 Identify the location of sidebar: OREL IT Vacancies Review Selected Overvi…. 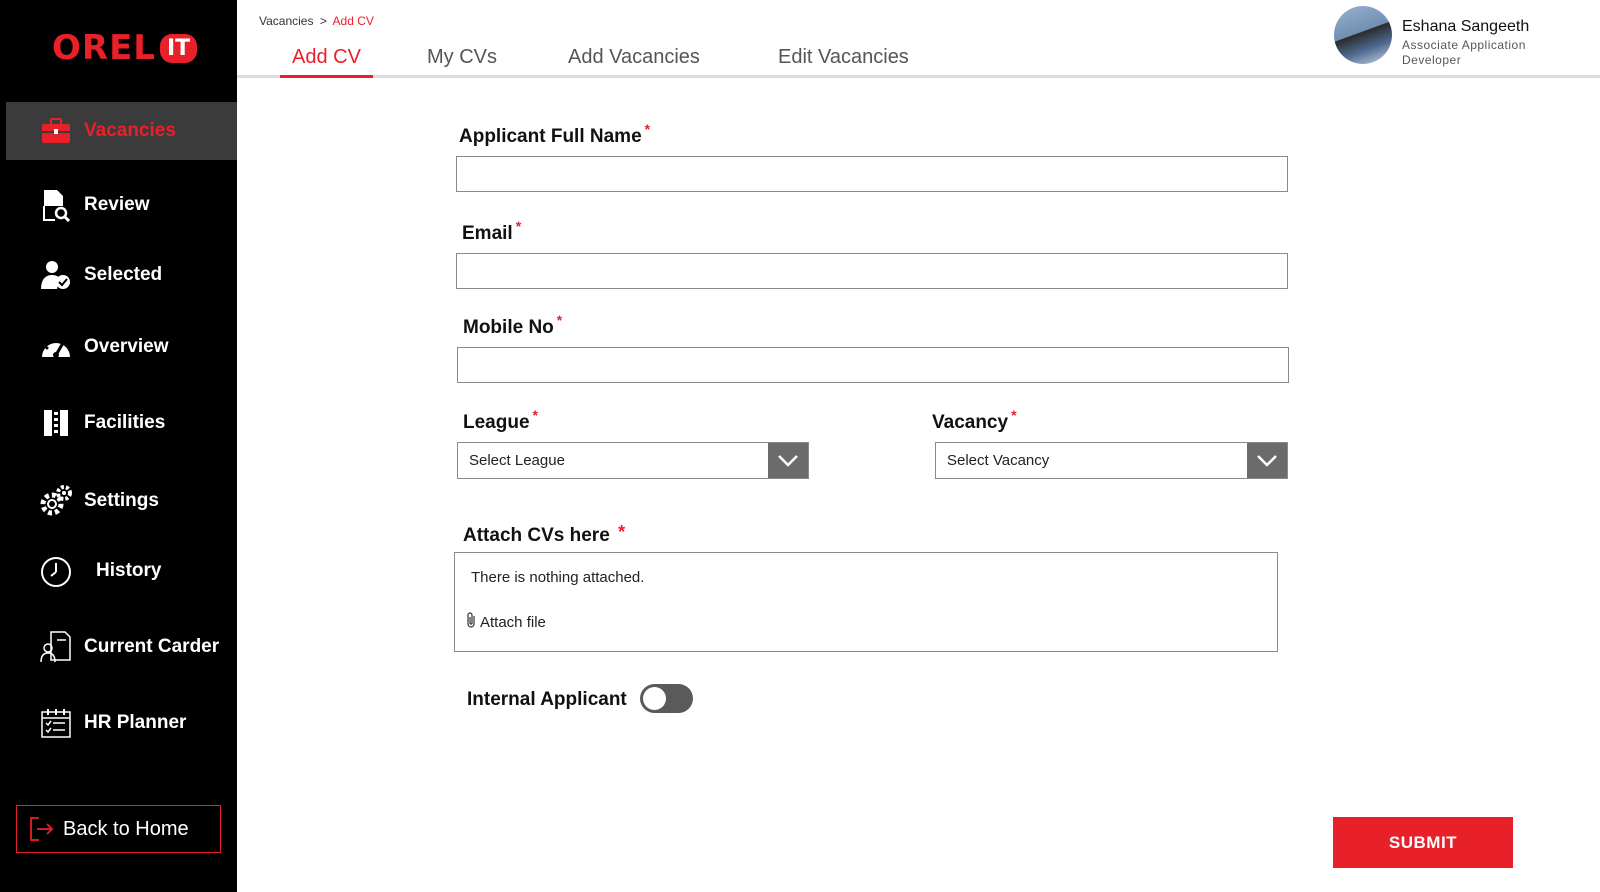
(118, 446).